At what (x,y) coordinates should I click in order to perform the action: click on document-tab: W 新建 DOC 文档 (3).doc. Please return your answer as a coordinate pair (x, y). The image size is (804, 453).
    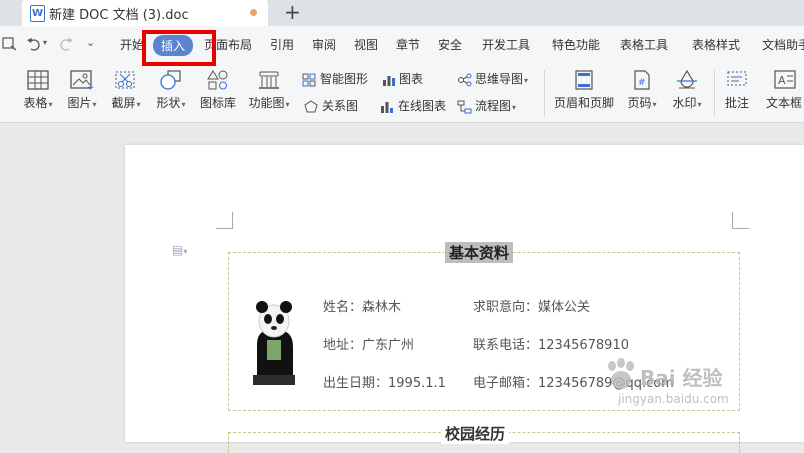
    Looking at the image, I should click on (145, 13).